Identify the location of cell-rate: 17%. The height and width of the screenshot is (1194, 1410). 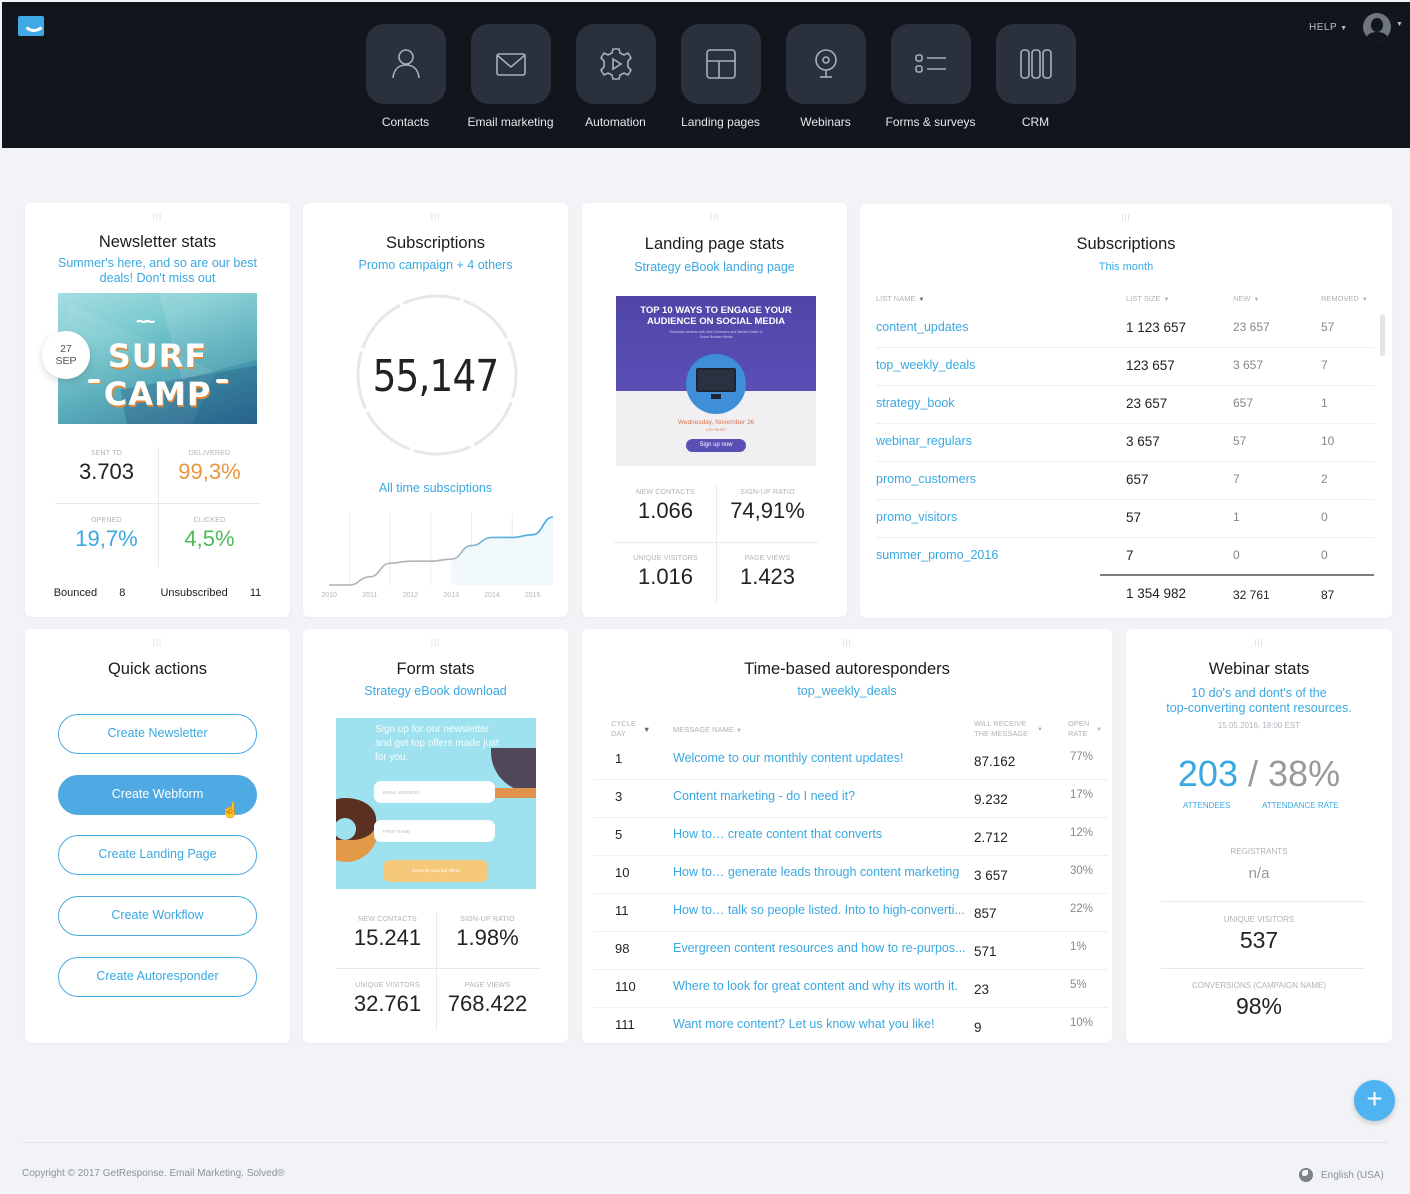
(1082, 795).